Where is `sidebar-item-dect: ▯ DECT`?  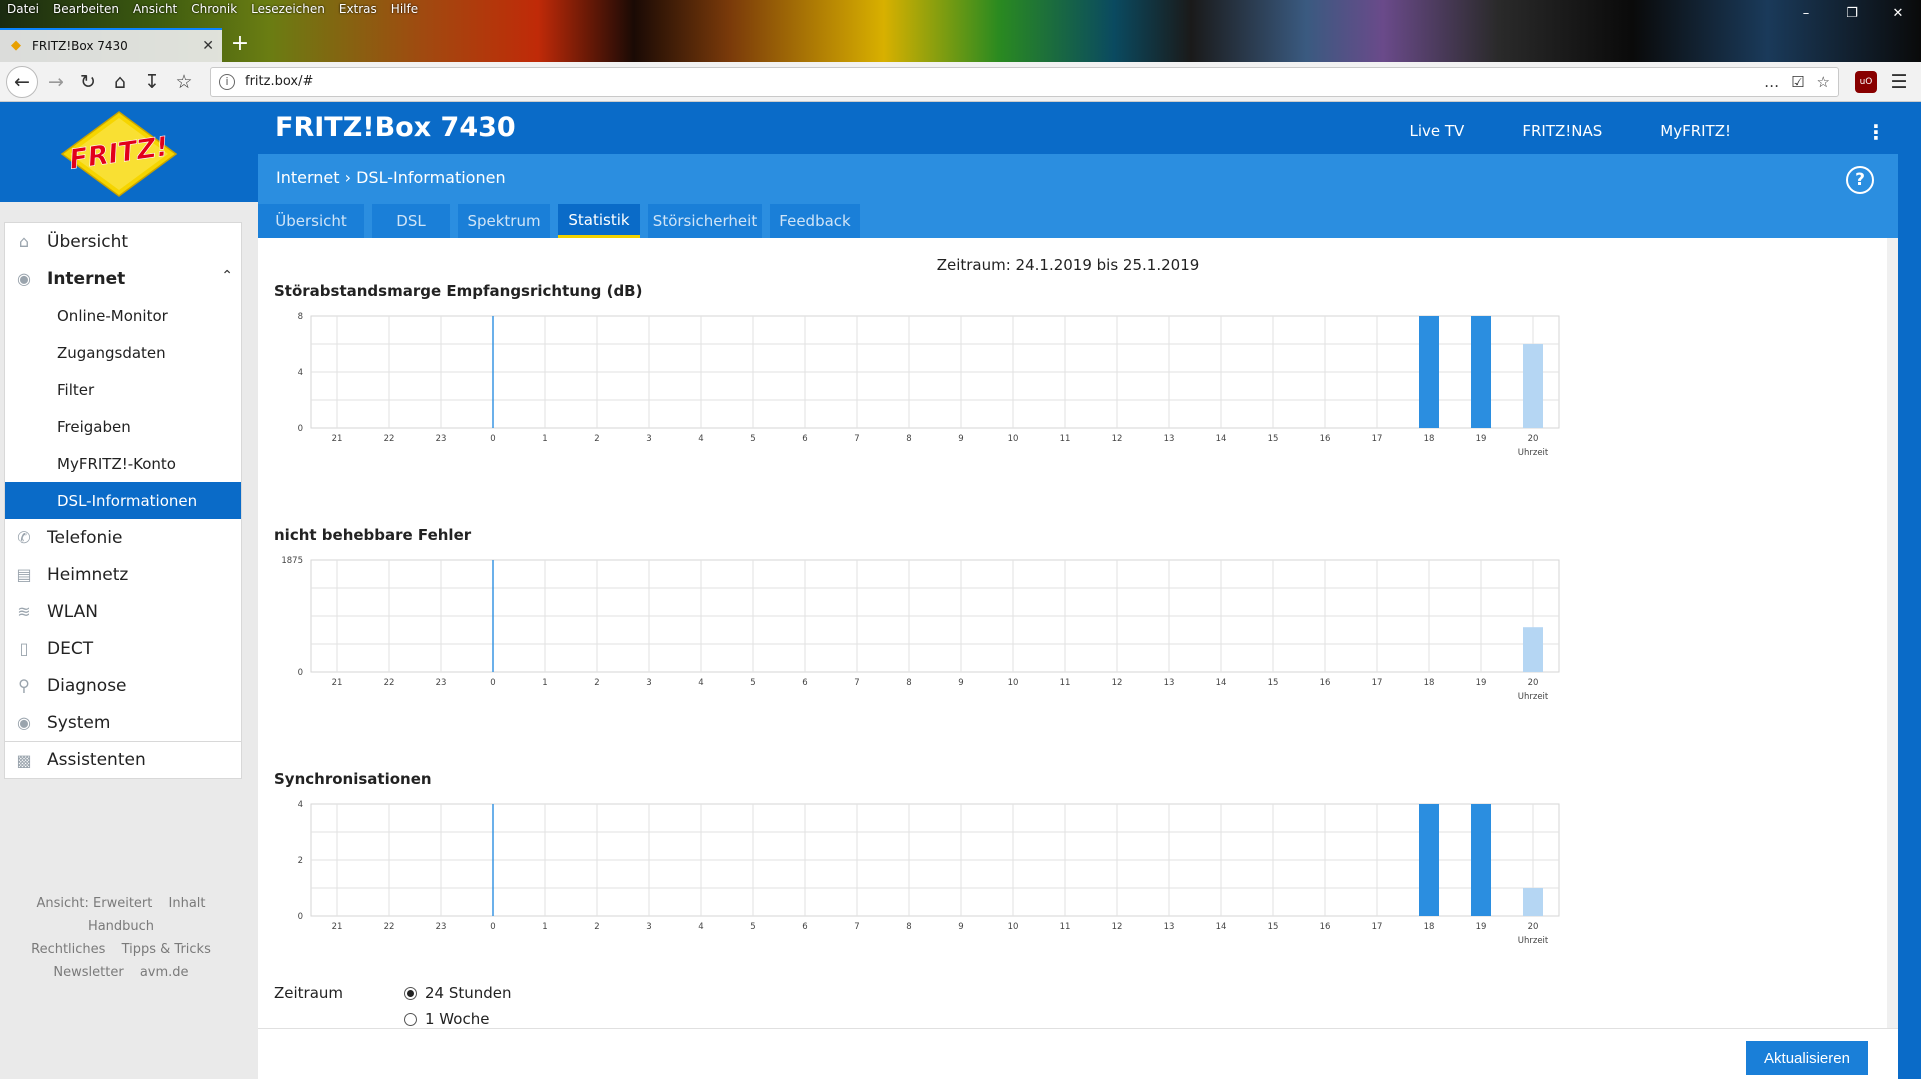
sidebar-item-dect: ▯ DECT is located at coordinates (123, 648).